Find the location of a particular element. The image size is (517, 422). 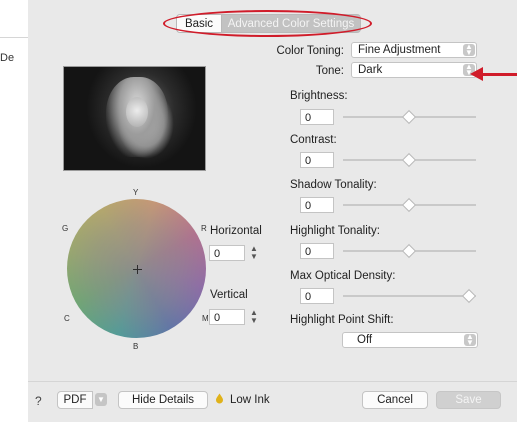

wheel-label-r: R is located at coordinates (204, 228).